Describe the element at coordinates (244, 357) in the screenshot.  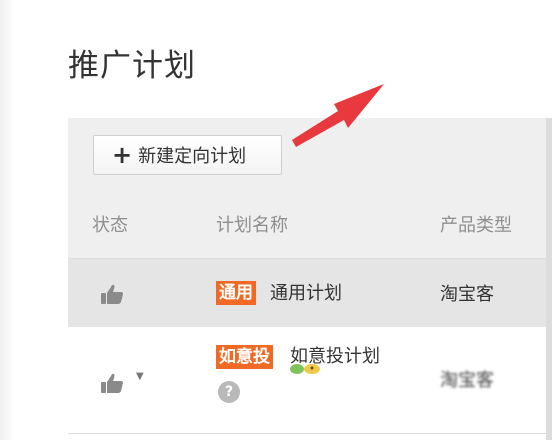
I see `plan-type-badge: 如意投` at that location.